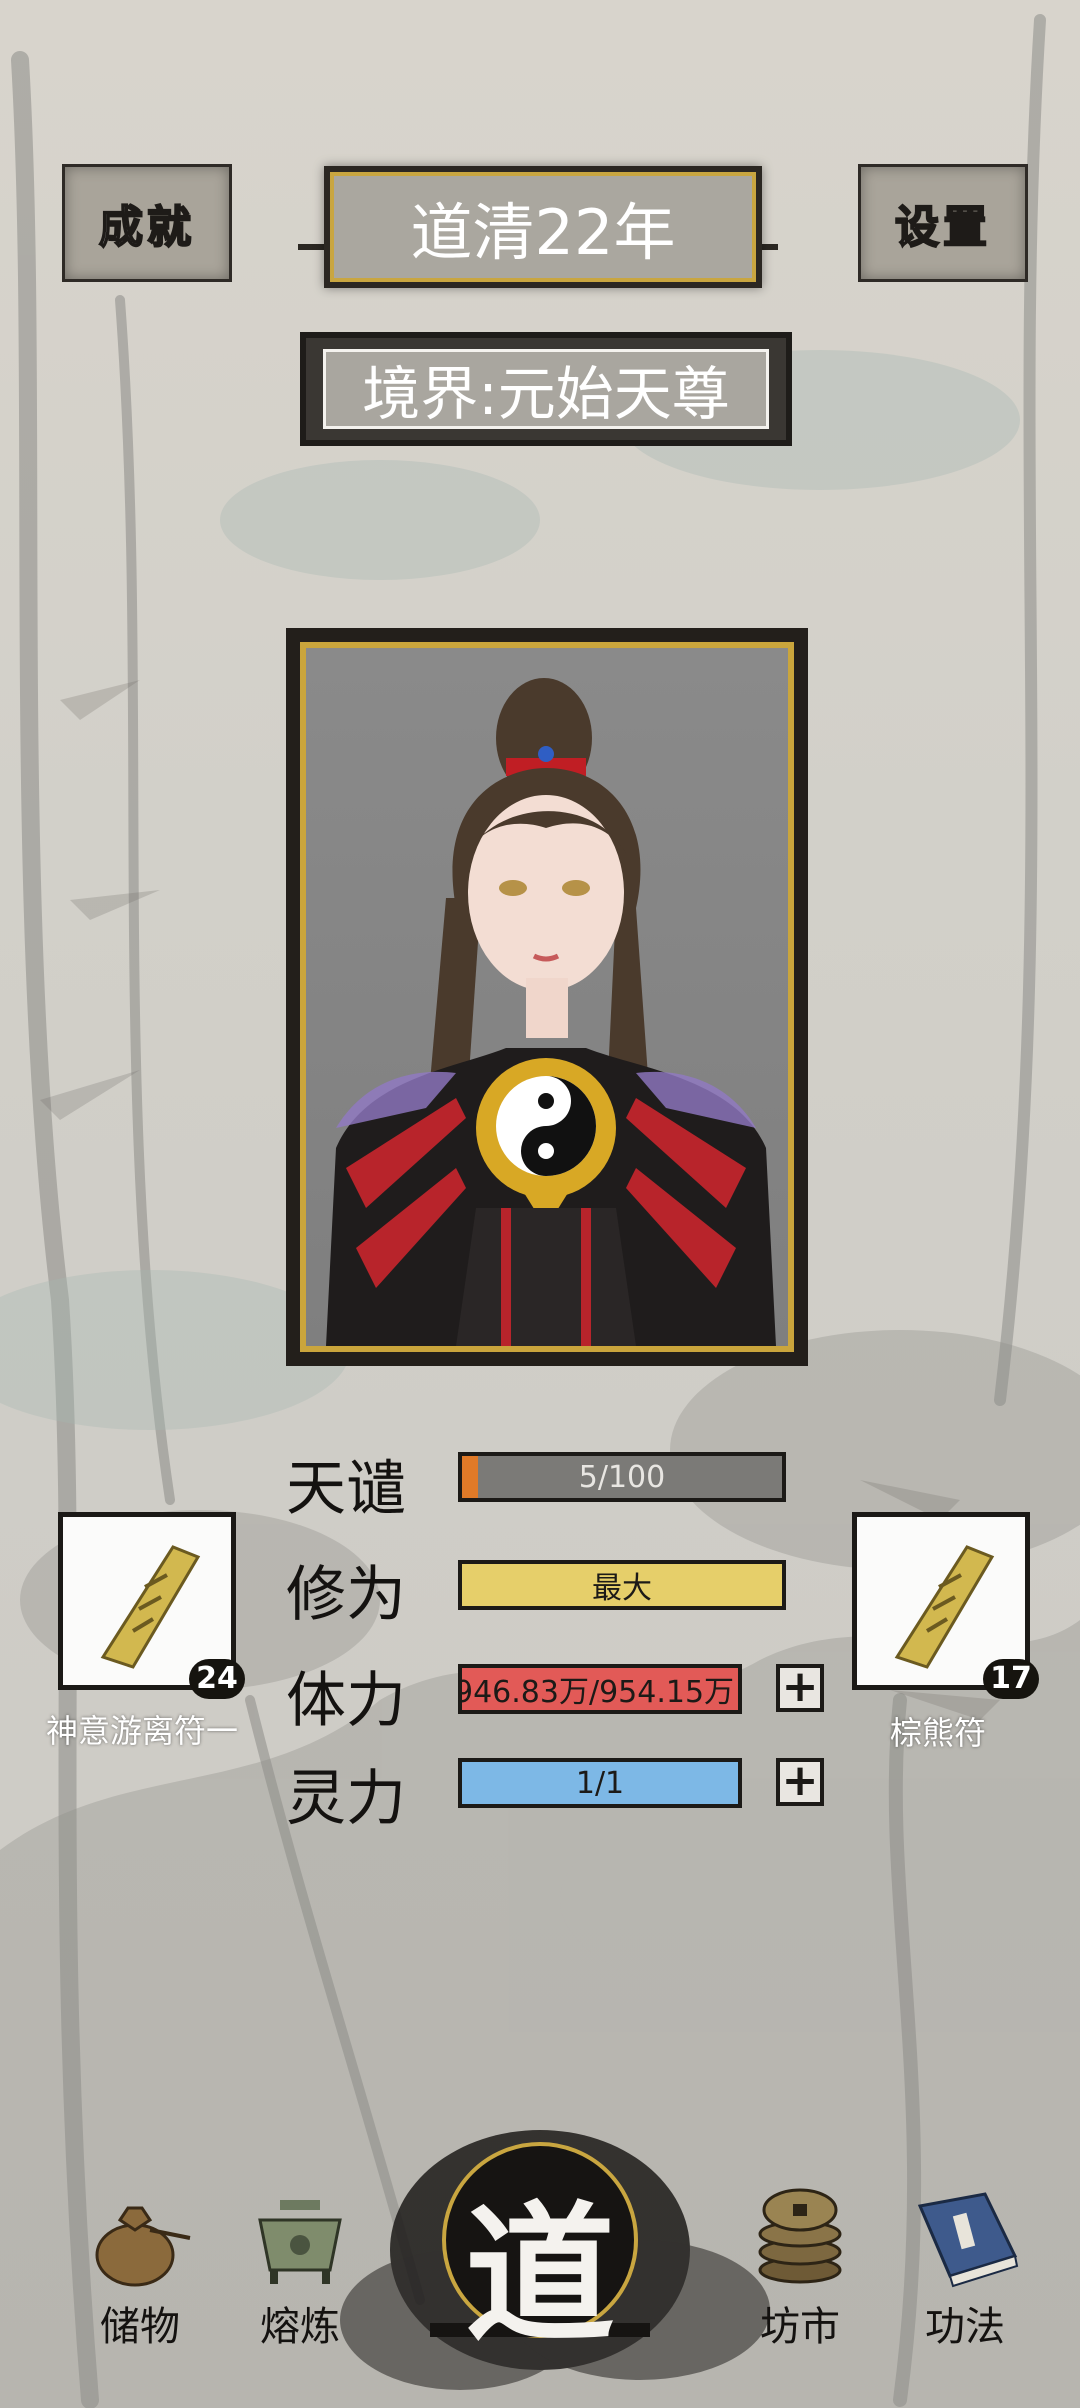  What do you see at coordinates (346, 1489) in the screenshot?
I see `stat-label-tianqian: 天谴` at bounding box center [346, 1489].